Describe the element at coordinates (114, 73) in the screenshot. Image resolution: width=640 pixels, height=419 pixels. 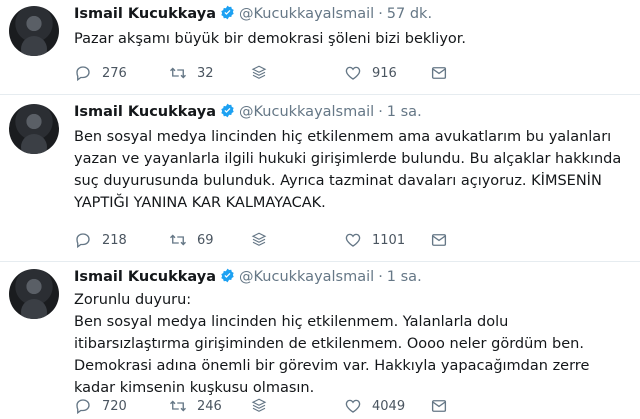
I see `reply-count: 276` at that location.